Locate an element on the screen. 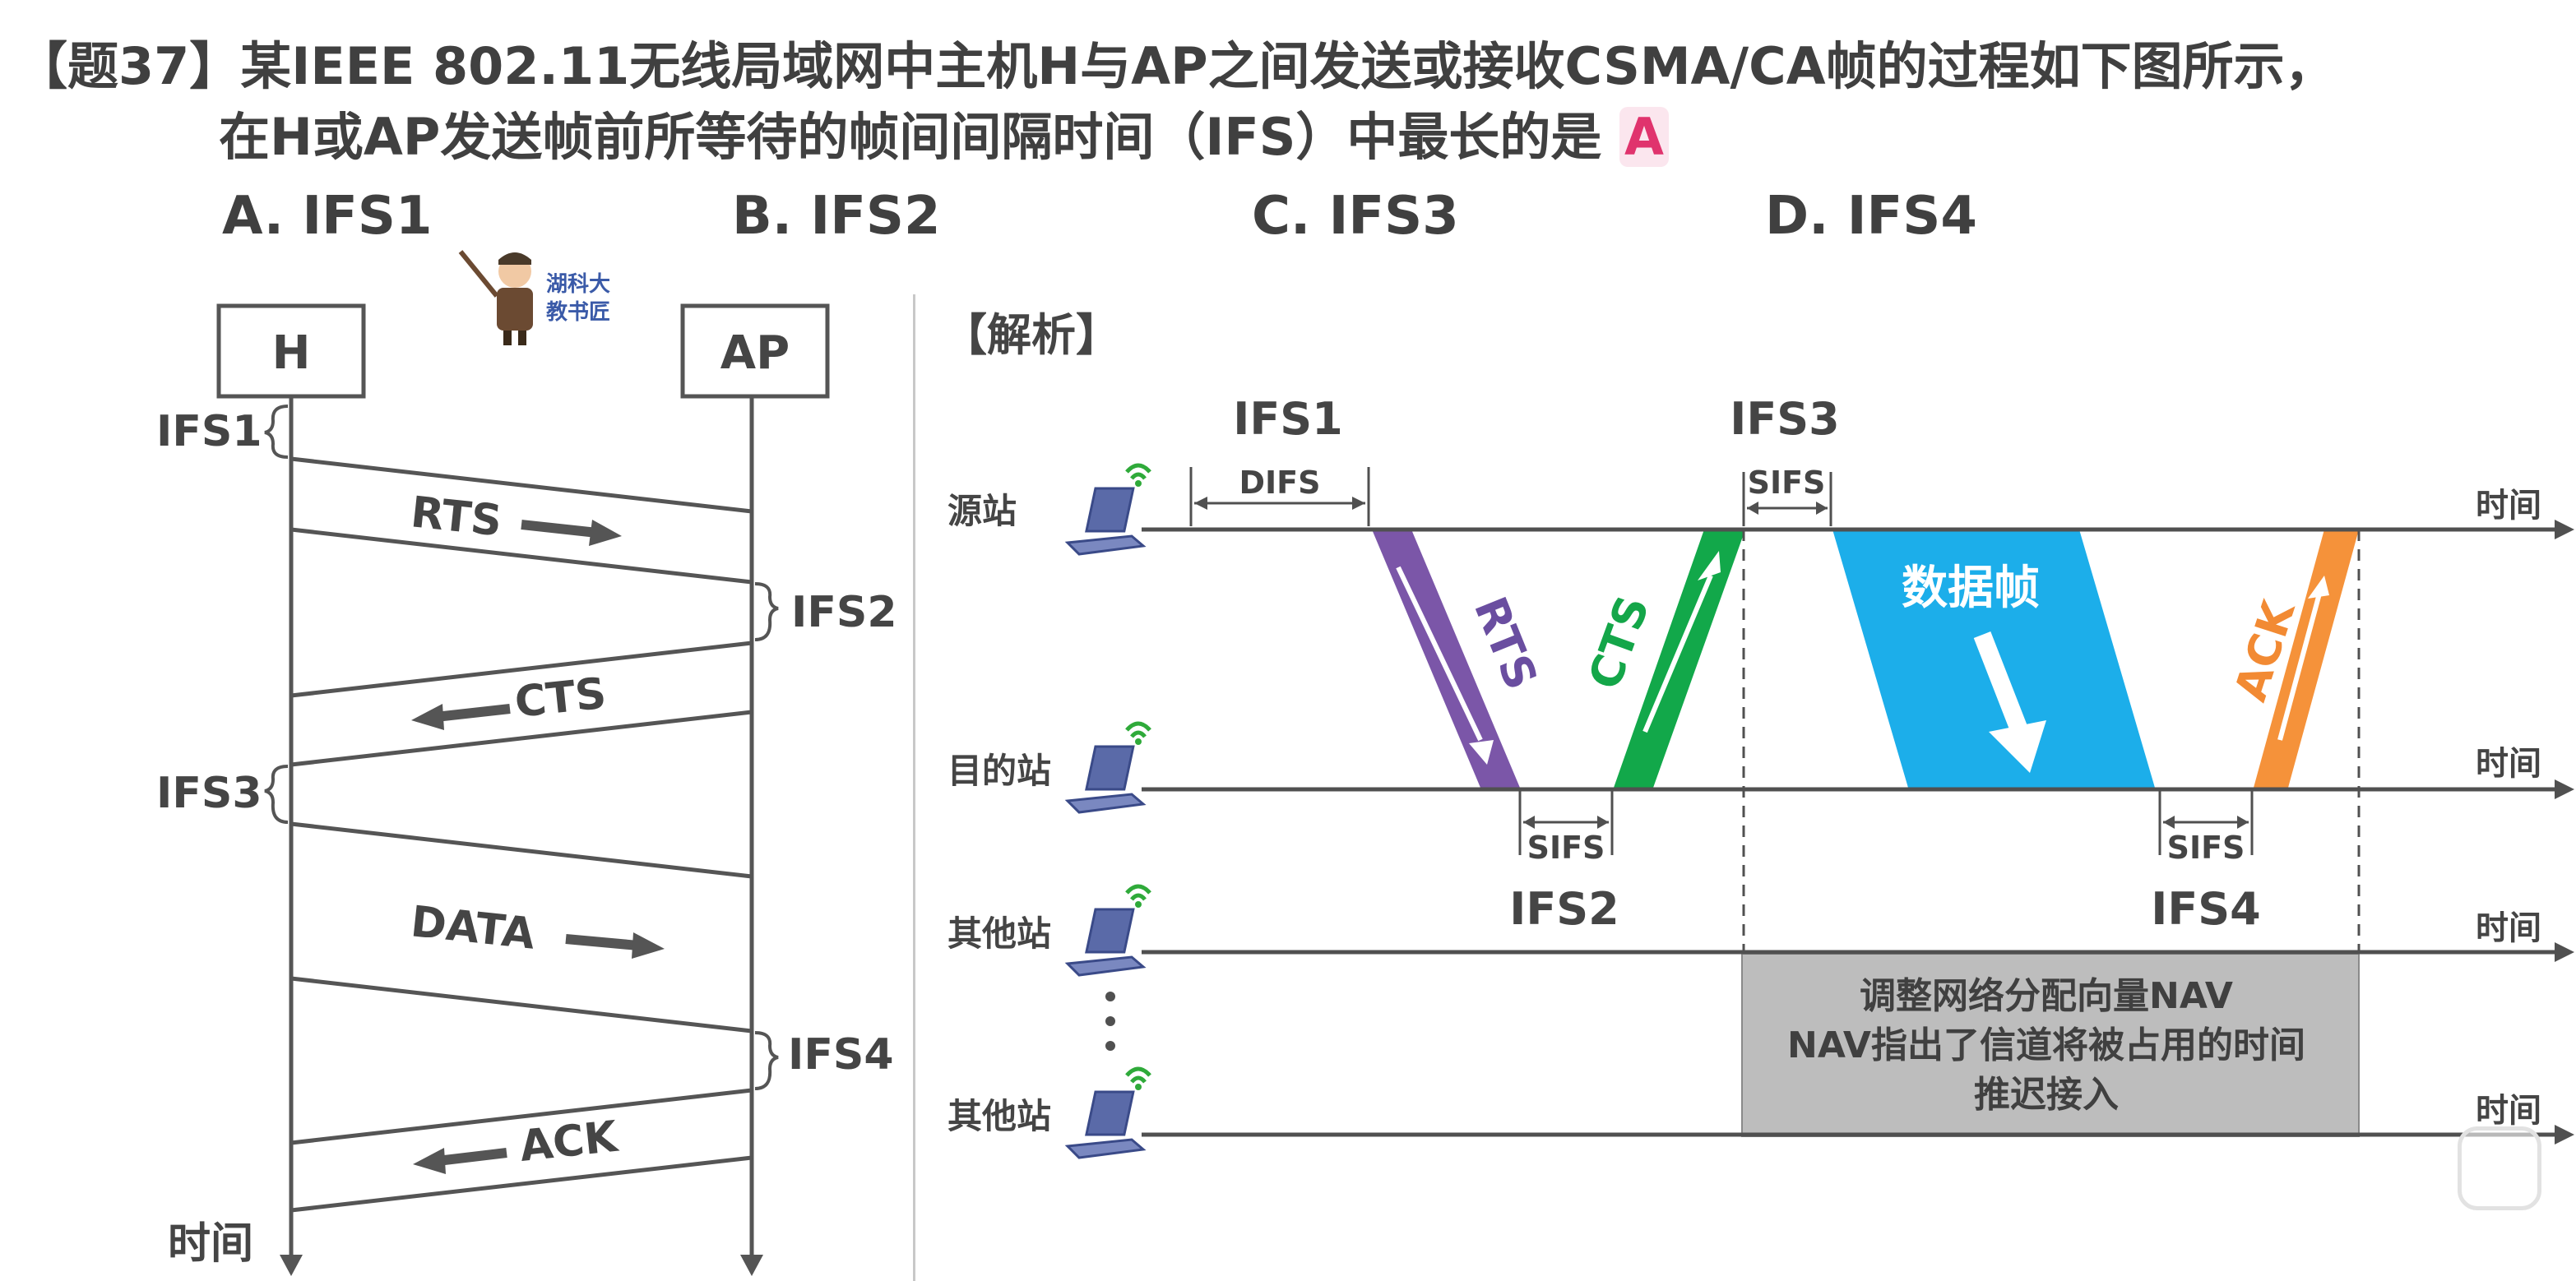 This screenshot has width=2576, height=1281. station-other1-label: 其他站 is located at coordinates (999, 934).